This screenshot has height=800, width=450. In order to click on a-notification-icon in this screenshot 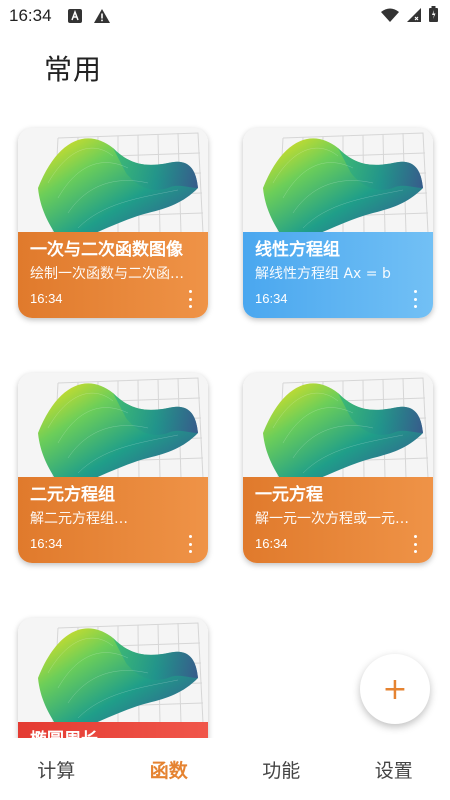, I will do `click(74, 16)`.